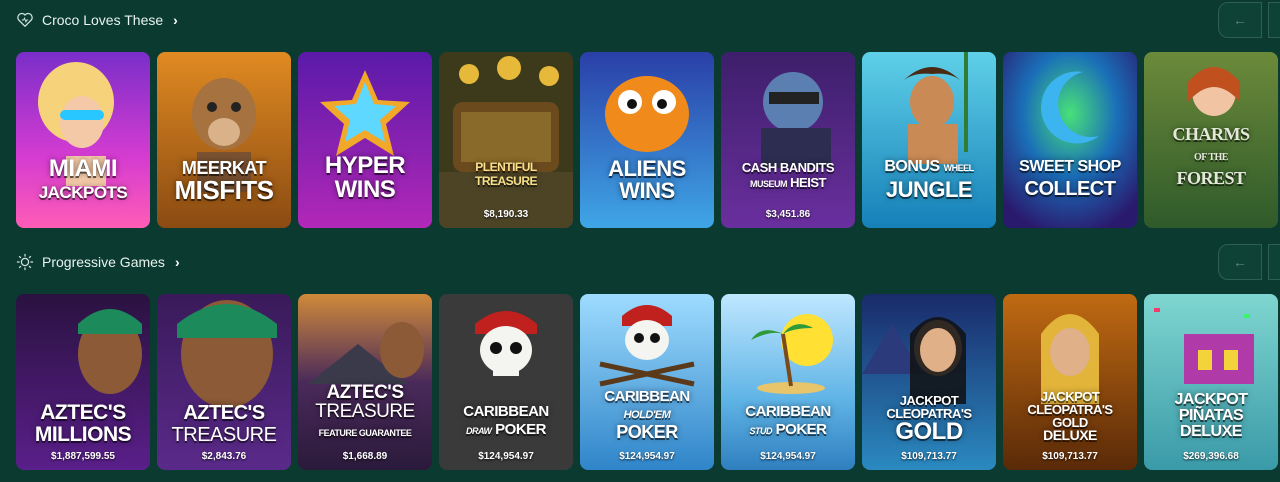 The image size is (1280, 482). Describe the element at coordinates (83, 456) in the screenshot. I see `jackpot-amount: $1,887,599.55` at that location.